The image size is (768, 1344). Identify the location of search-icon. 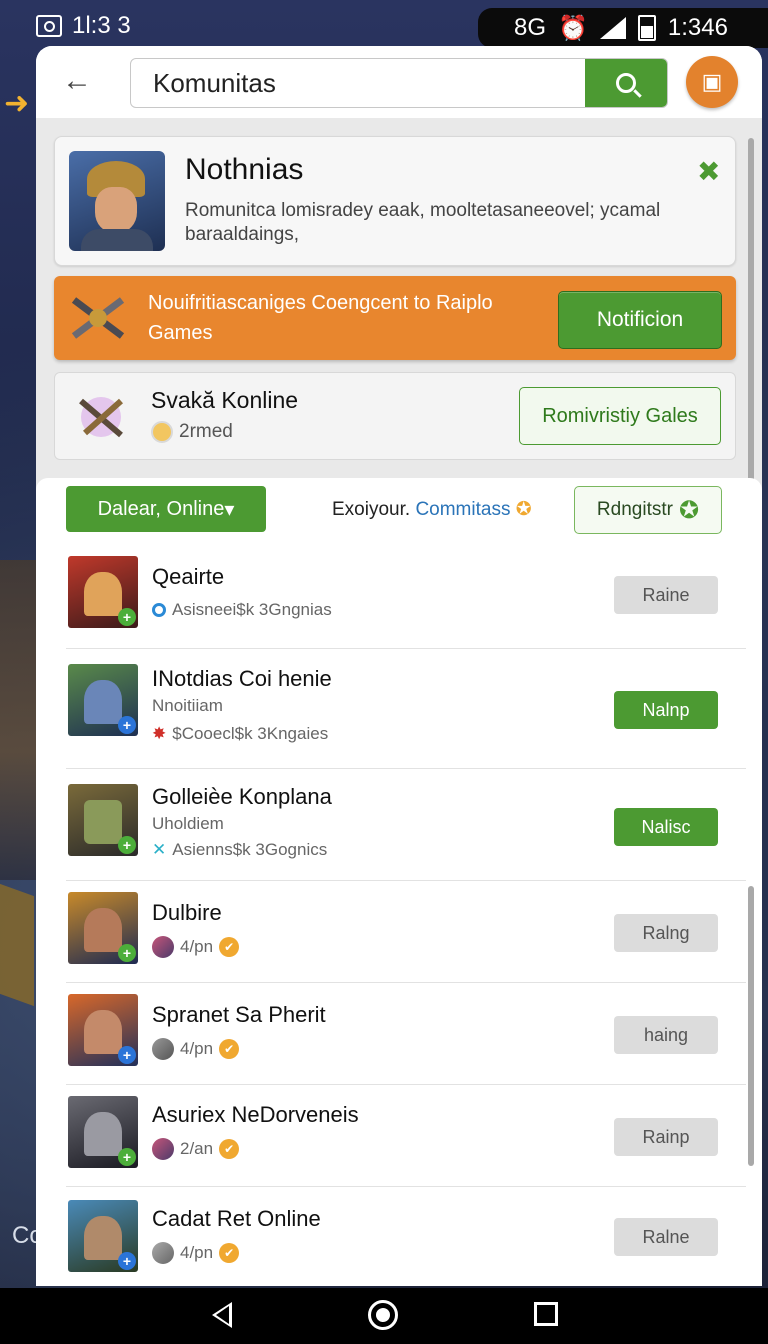
(626, 83).